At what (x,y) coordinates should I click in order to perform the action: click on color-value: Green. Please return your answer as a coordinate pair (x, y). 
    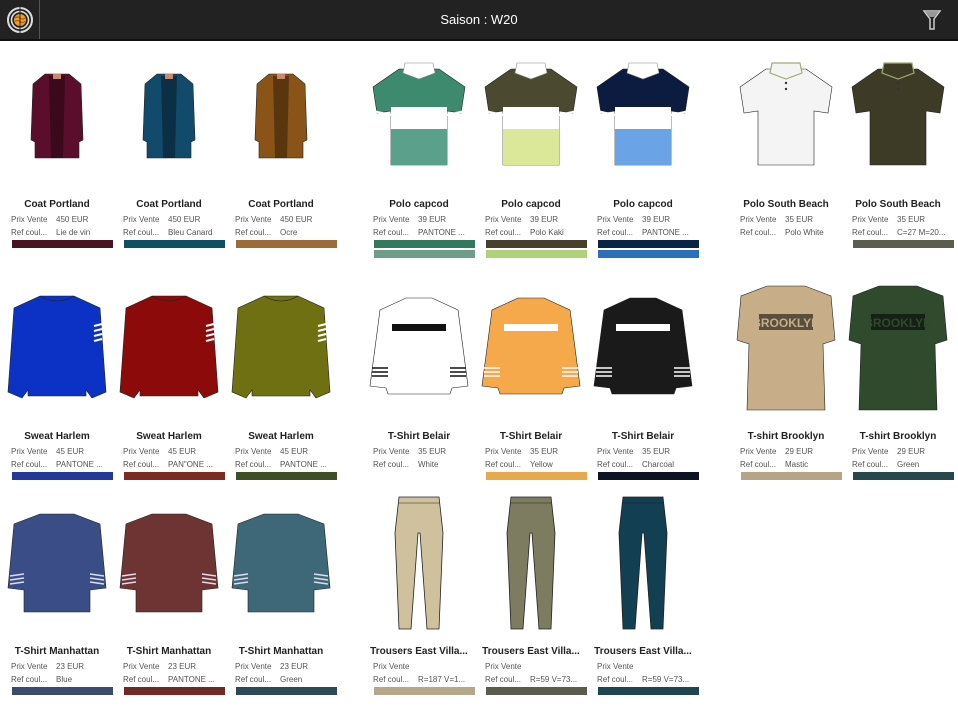
    Looking at the image, I should click on (291, 679).